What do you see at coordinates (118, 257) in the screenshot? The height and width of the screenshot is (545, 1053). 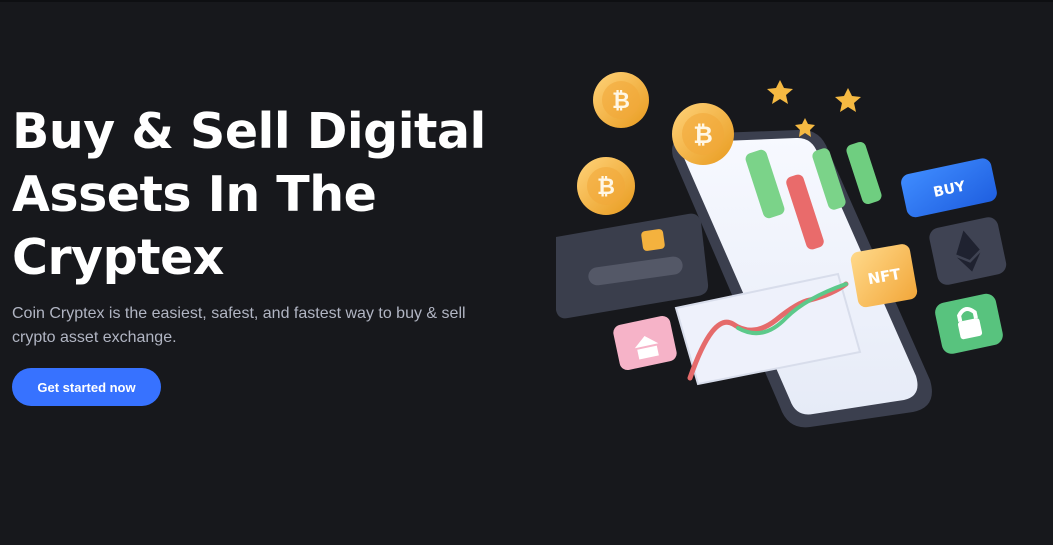 I see `hero-title-line-3: Cryptex` at bounding box center [118, 257].